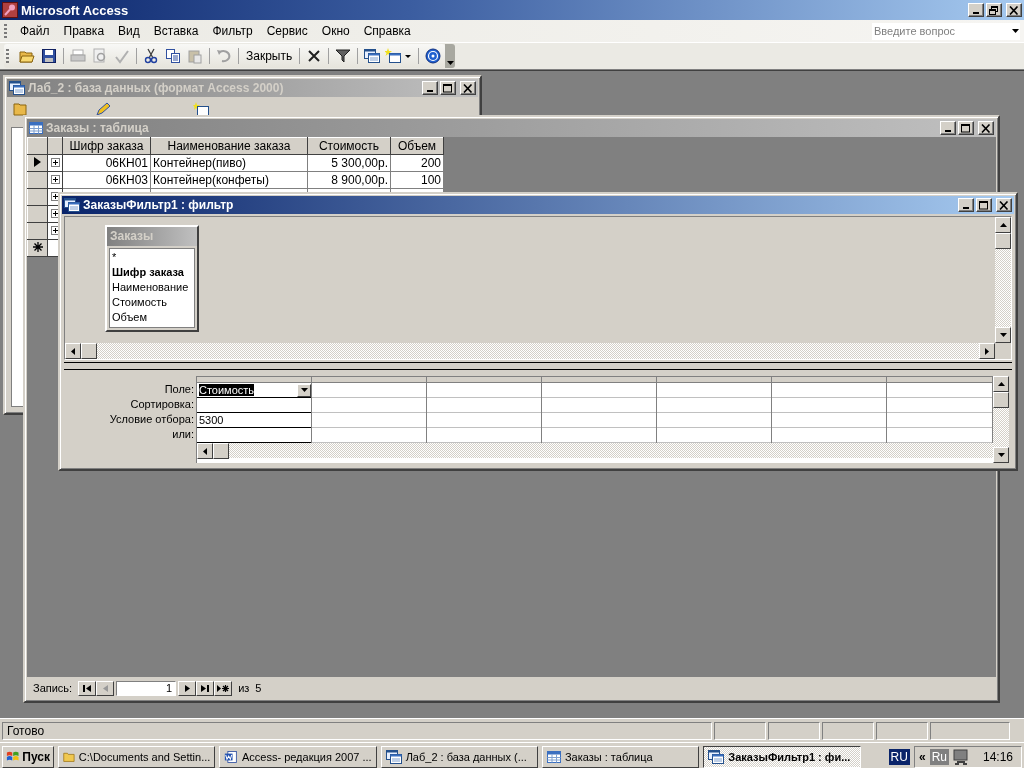  Describe the element at coordinates (151, 419) in the screenshot. I see `row-label: Условие отбора:` at that location.